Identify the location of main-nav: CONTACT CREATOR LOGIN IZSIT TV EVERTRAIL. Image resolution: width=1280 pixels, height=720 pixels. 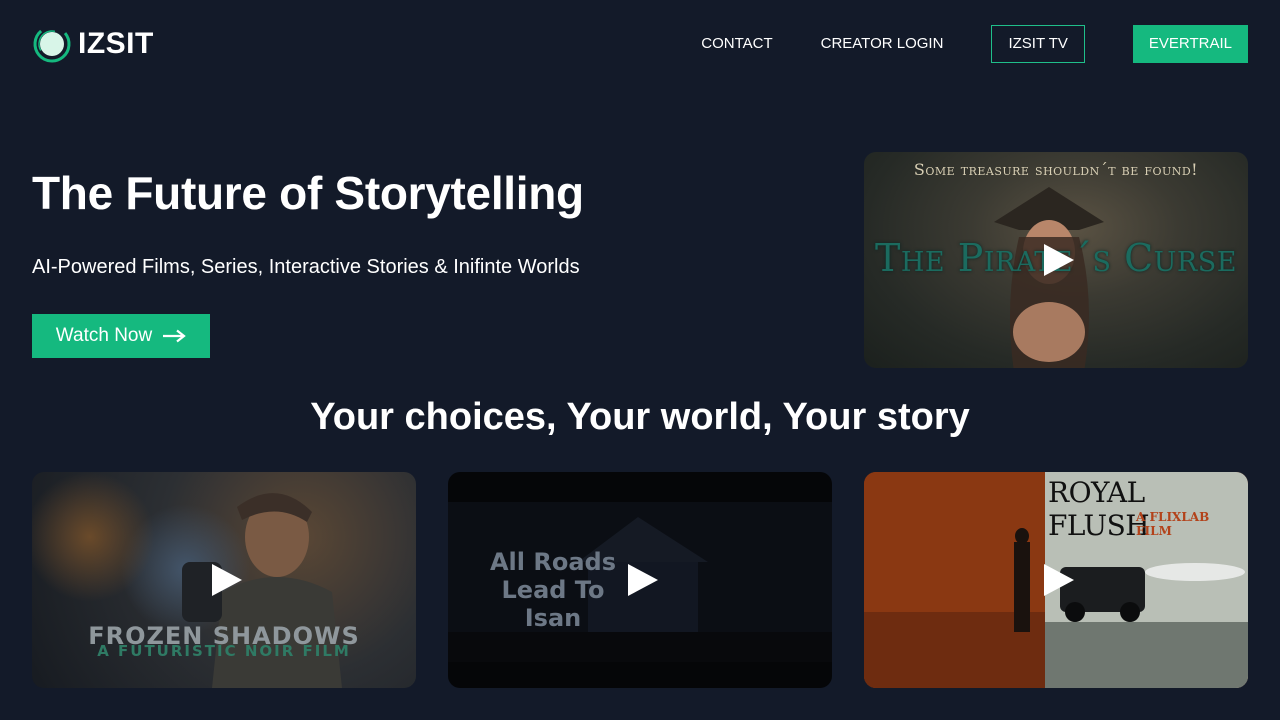
(974, 44).